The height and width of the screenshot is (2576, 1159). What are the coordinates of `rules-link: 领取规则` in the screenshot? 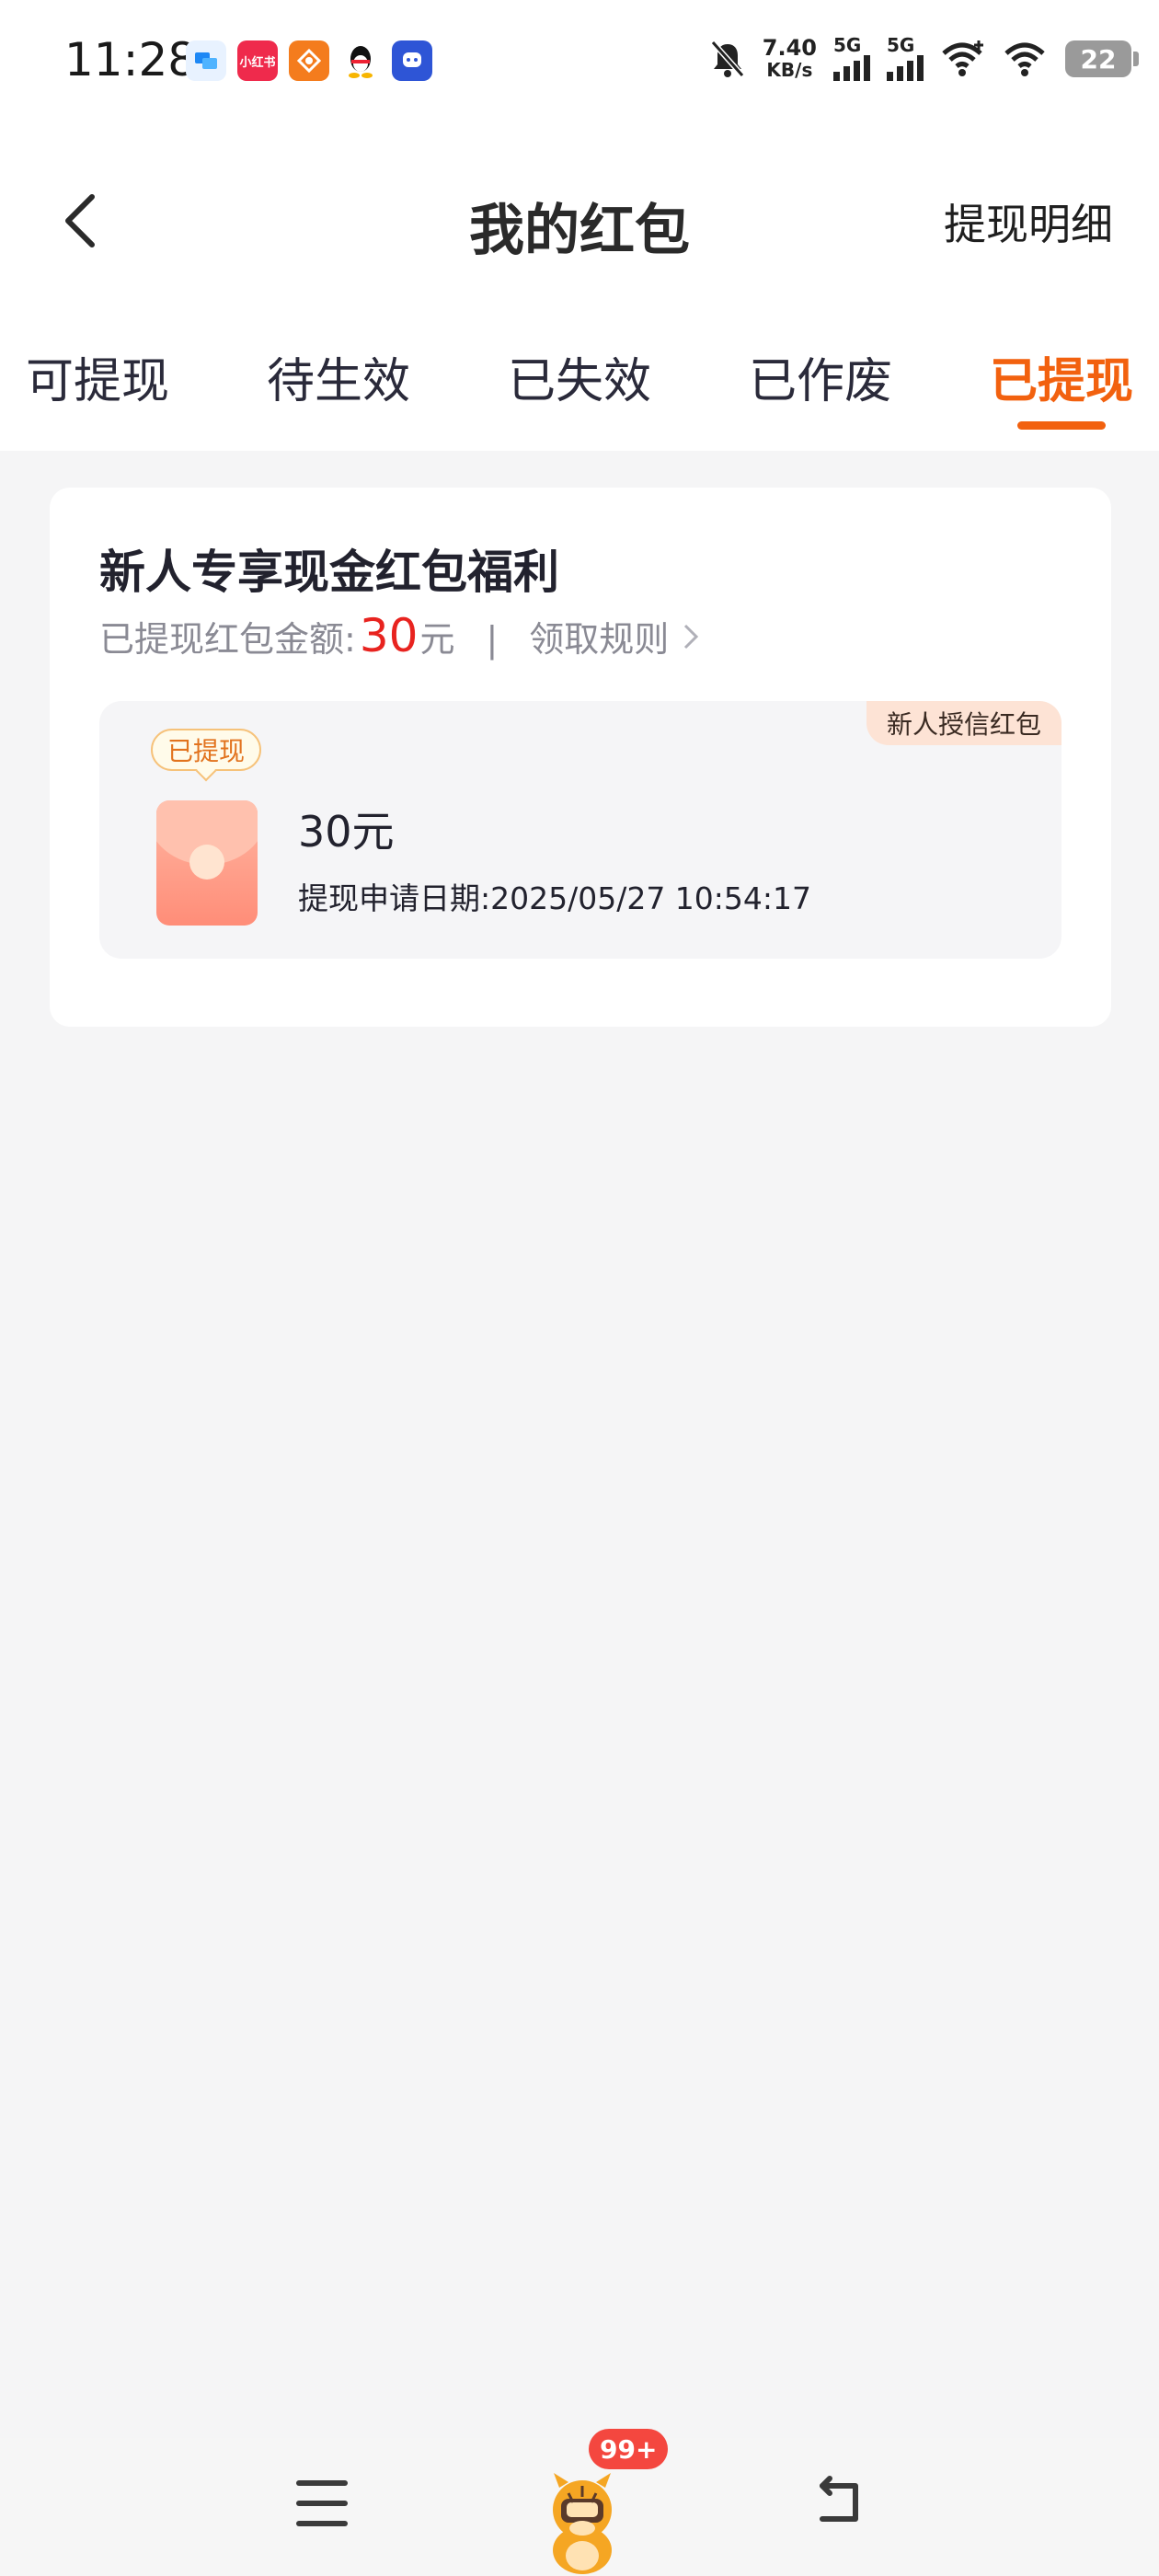 It's located at (599, 636).